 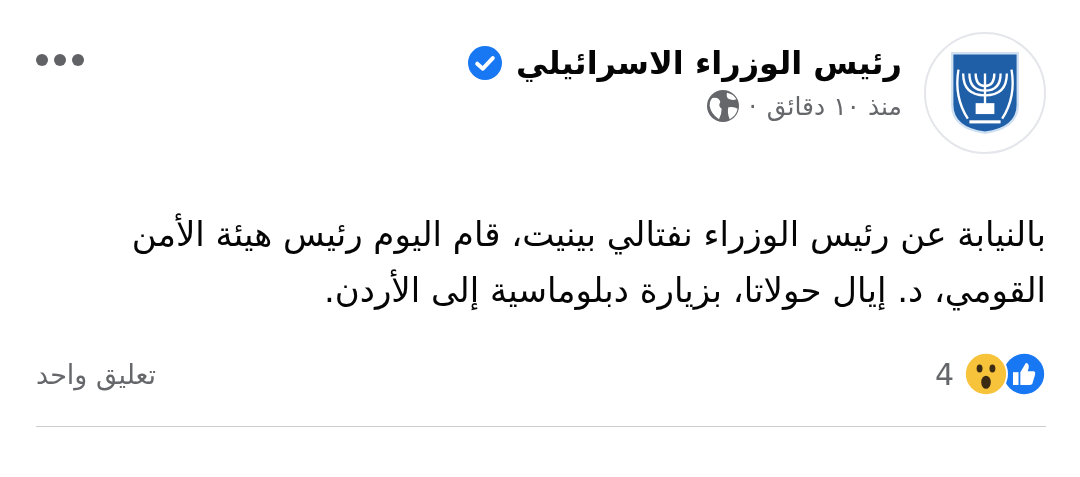 I want to click on reaction-count: 4, so click(x=944, y=374).